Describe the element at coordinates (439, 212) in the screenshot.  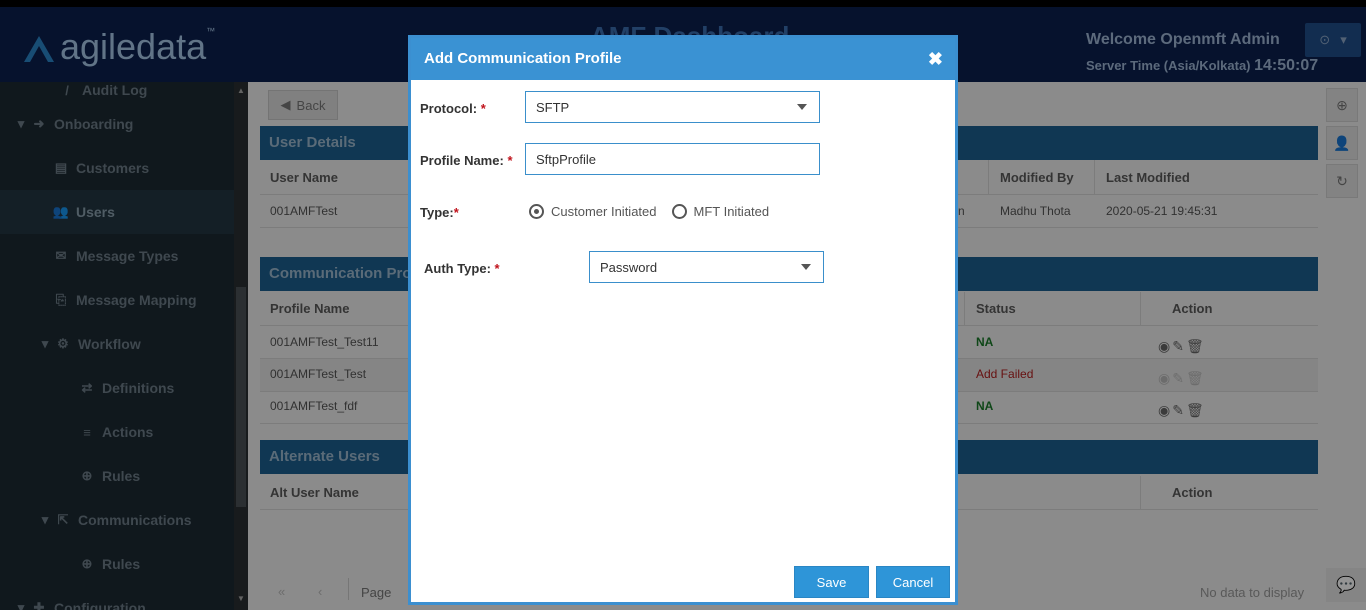
I see `type-label: Type:*` at that location.